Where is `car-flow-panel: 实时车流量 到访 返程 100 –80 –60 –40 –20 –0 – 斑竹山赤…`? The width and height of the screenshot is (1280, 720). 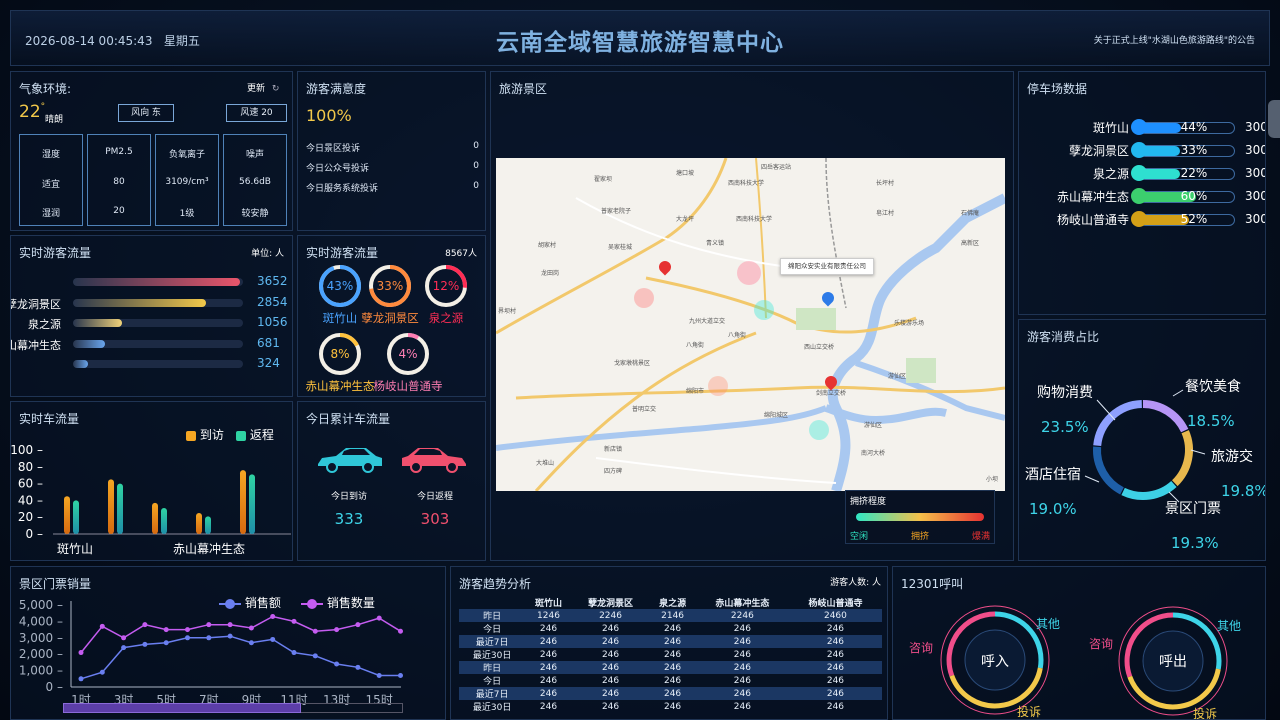 car-flow-panel: 实时车流量 到访 返程 100 –80 –60 –40 –20 –0 – 斑竹山赤… is located at coordinates (151, 481).